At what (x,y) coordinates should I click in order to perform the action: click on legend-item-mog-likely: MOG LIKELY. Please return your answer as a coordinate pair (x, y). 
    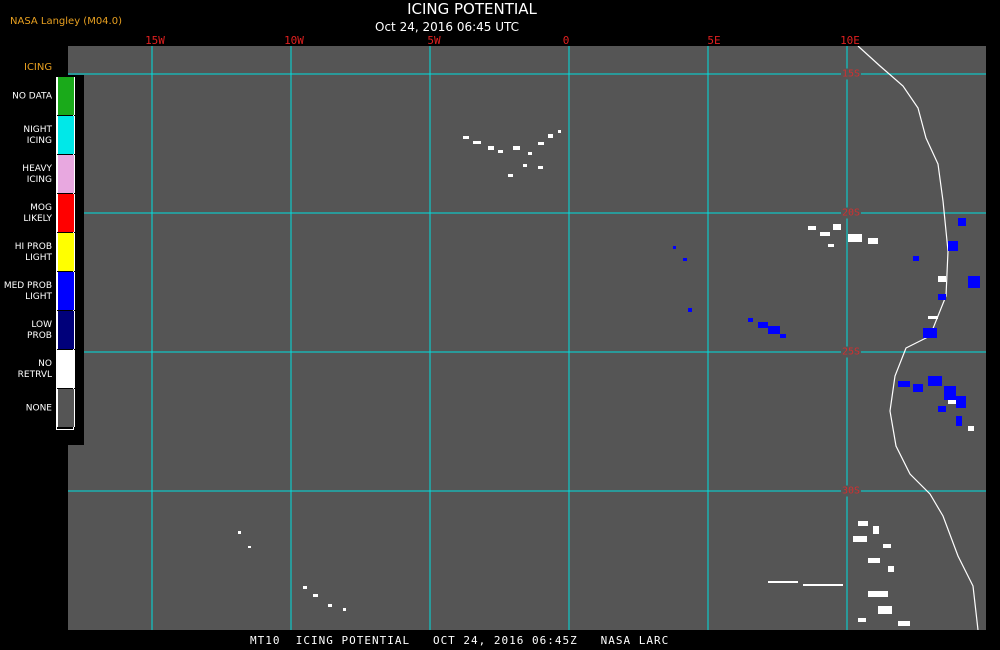
    Looking at the image, I should click on (38, 213).